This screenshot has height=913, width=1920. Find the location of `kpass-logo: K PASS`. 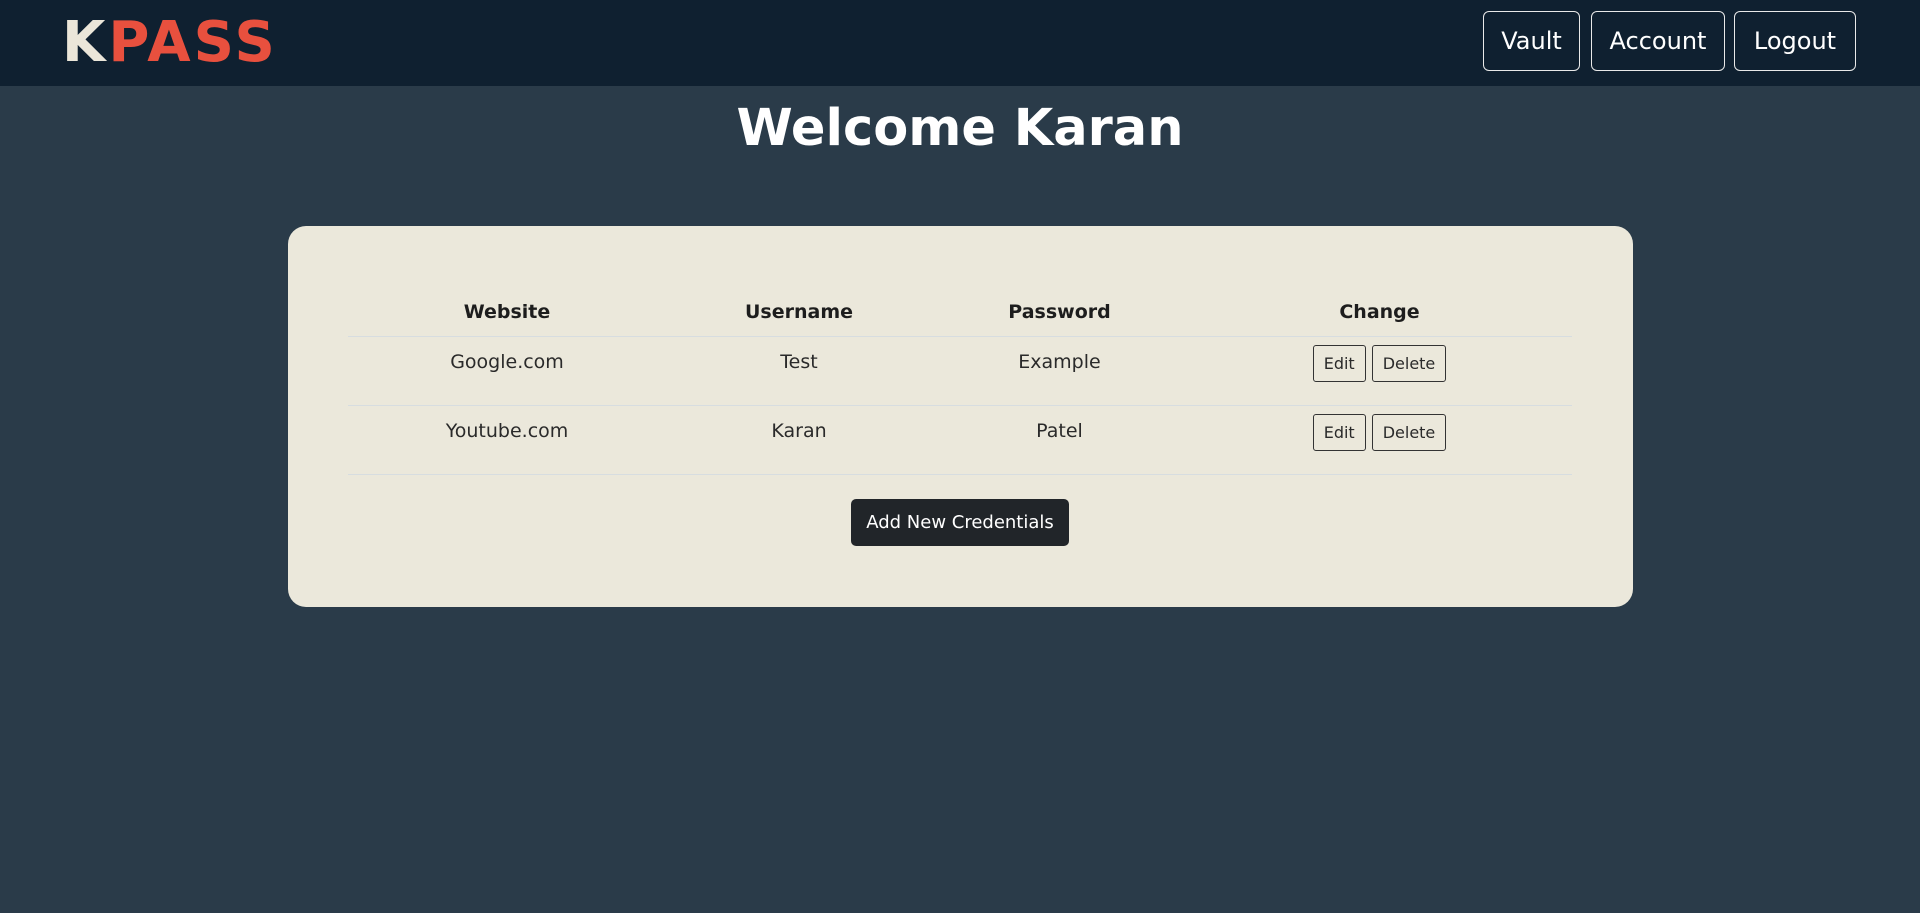

kpass-logo: K PASS is located at coordinates (170, 43).